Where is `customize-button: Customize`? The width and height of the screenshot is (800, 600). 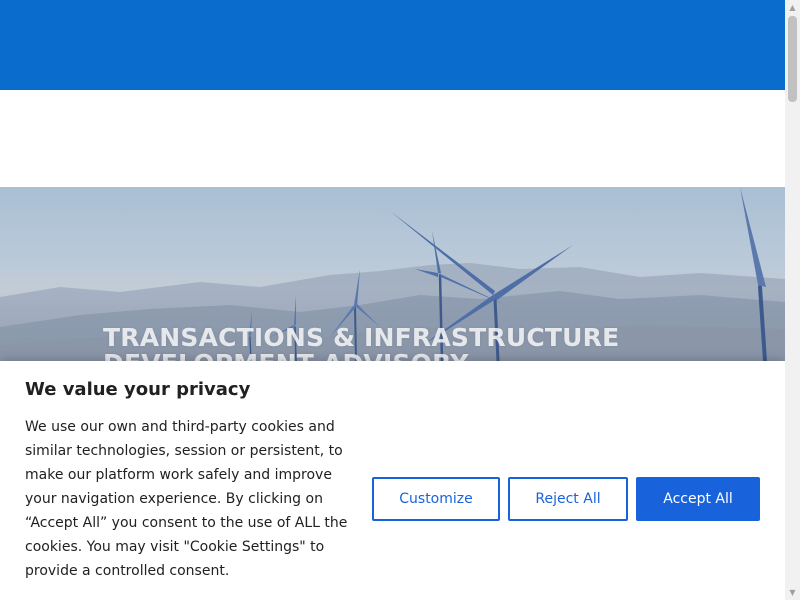 customize-button: Customize is located at coordinates (436, 499).